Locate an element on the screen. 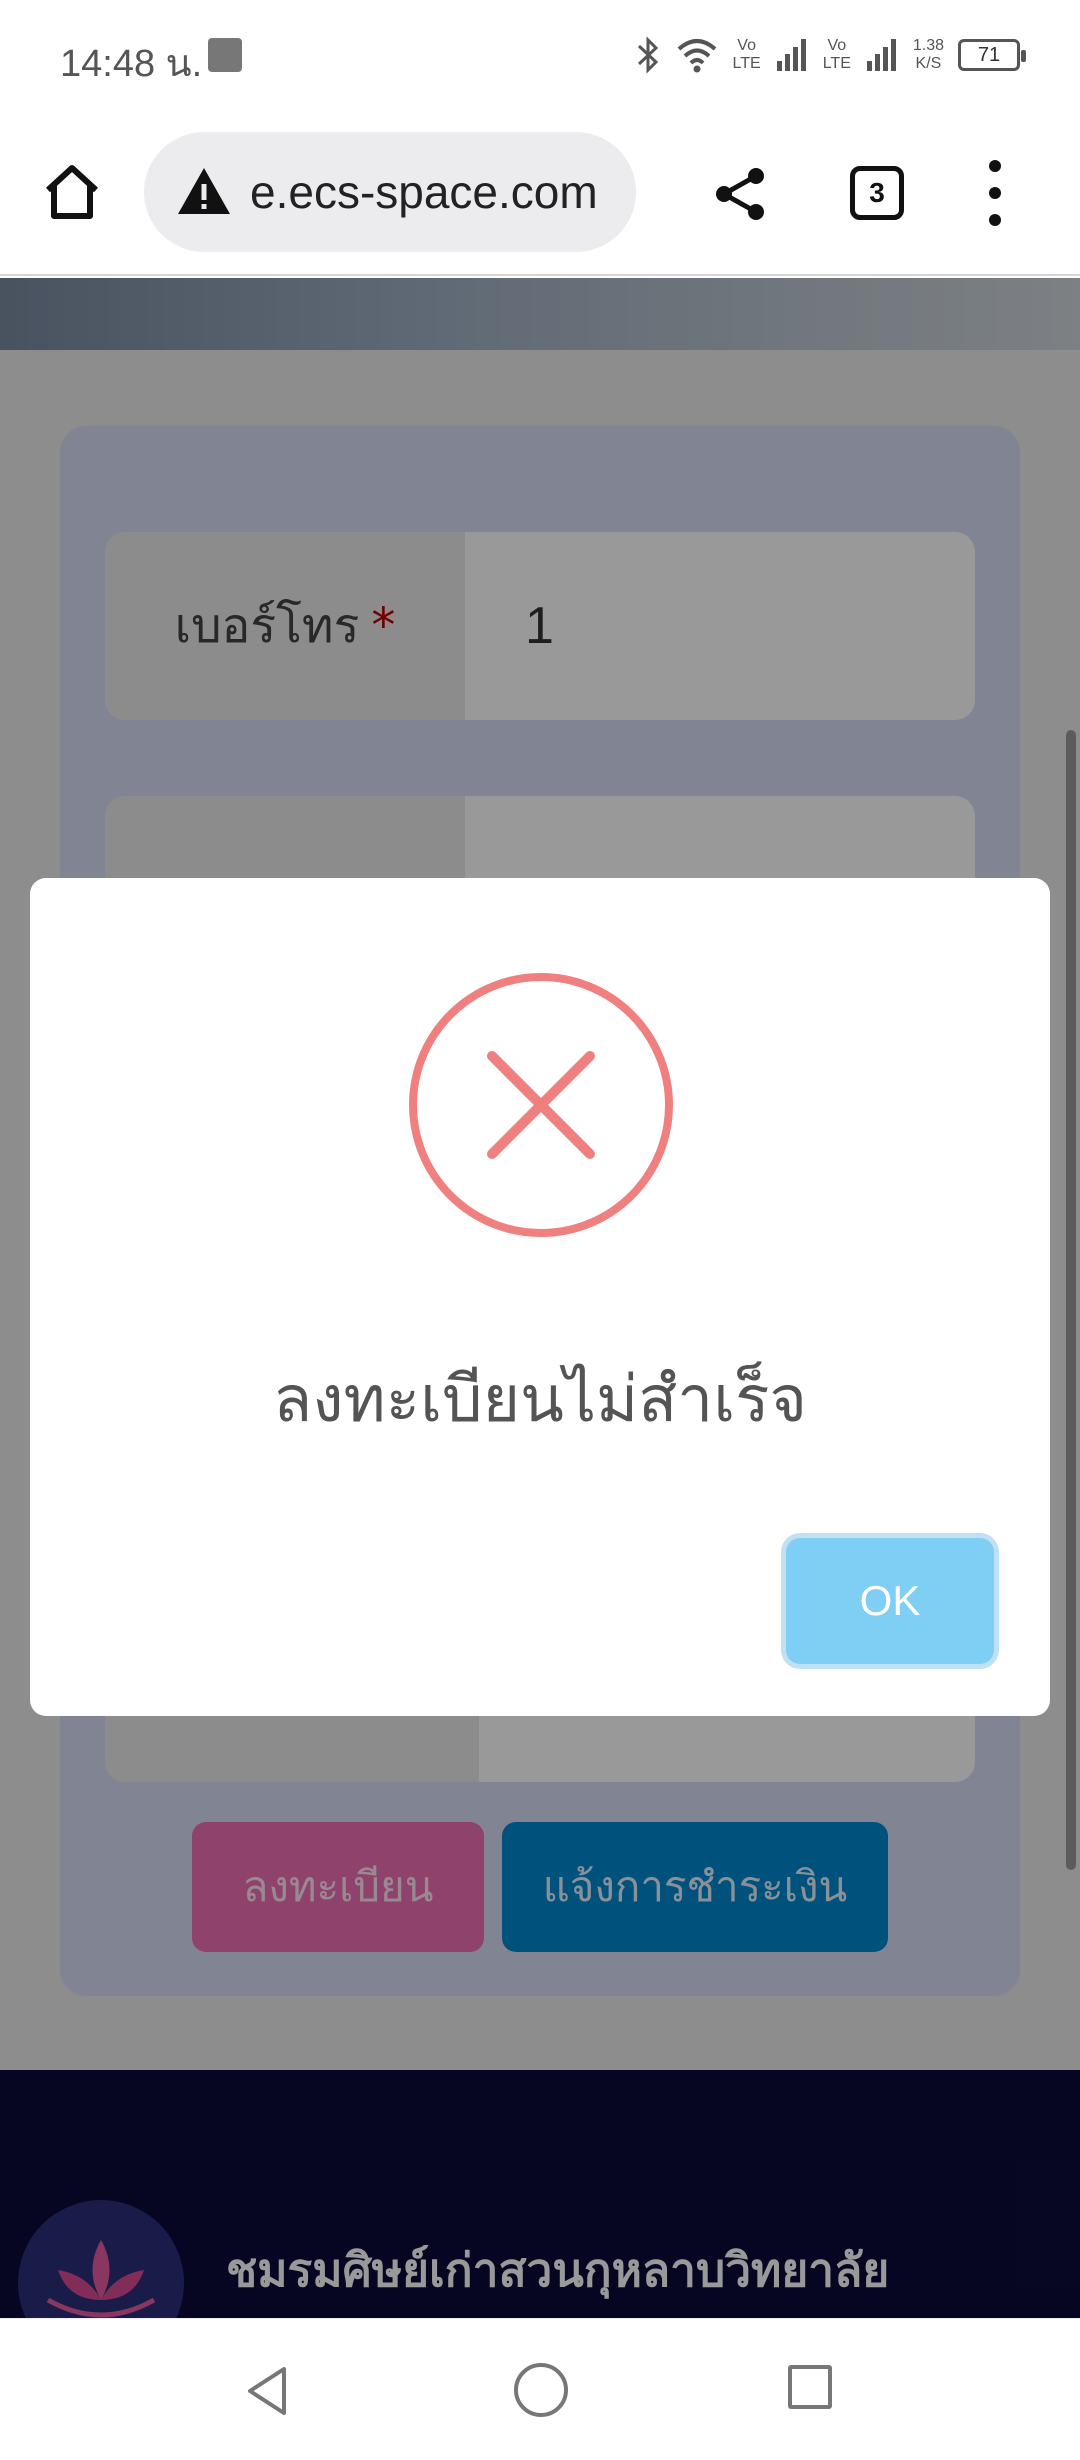  home-circle-icon is located at coordinates (541, 2390).